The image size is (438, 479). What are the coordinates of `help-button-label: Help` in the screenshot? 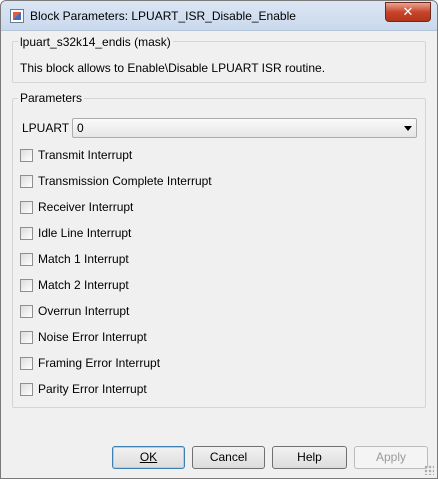 It's located at (309, 457).